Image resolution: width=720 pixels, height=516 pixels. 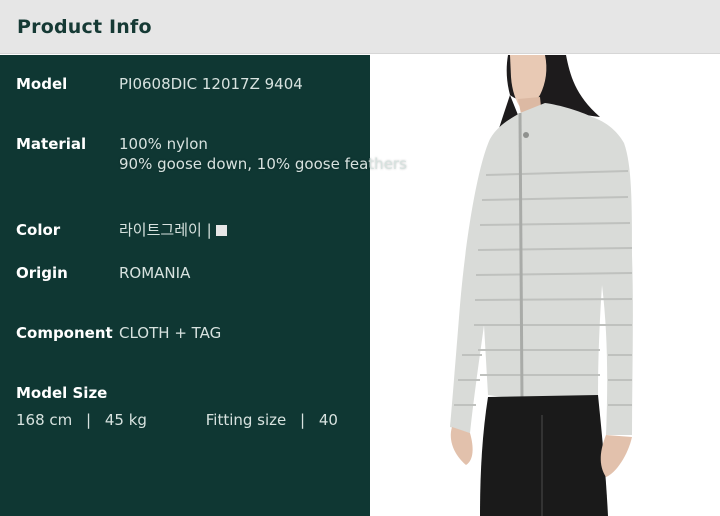 I want to click on color-value: 라이트그레이 |, so click(x=173, y=230).